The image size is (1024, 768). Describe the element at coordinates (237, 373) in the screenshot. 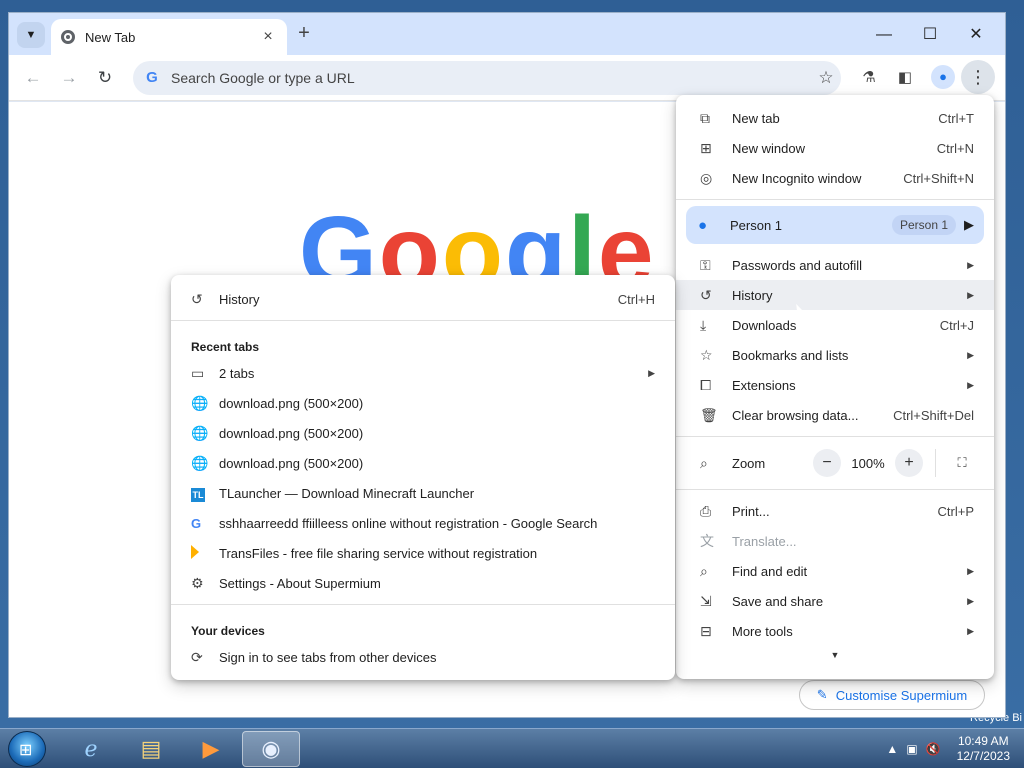

I see `recent-tab-label: 2 tabs` at that location.